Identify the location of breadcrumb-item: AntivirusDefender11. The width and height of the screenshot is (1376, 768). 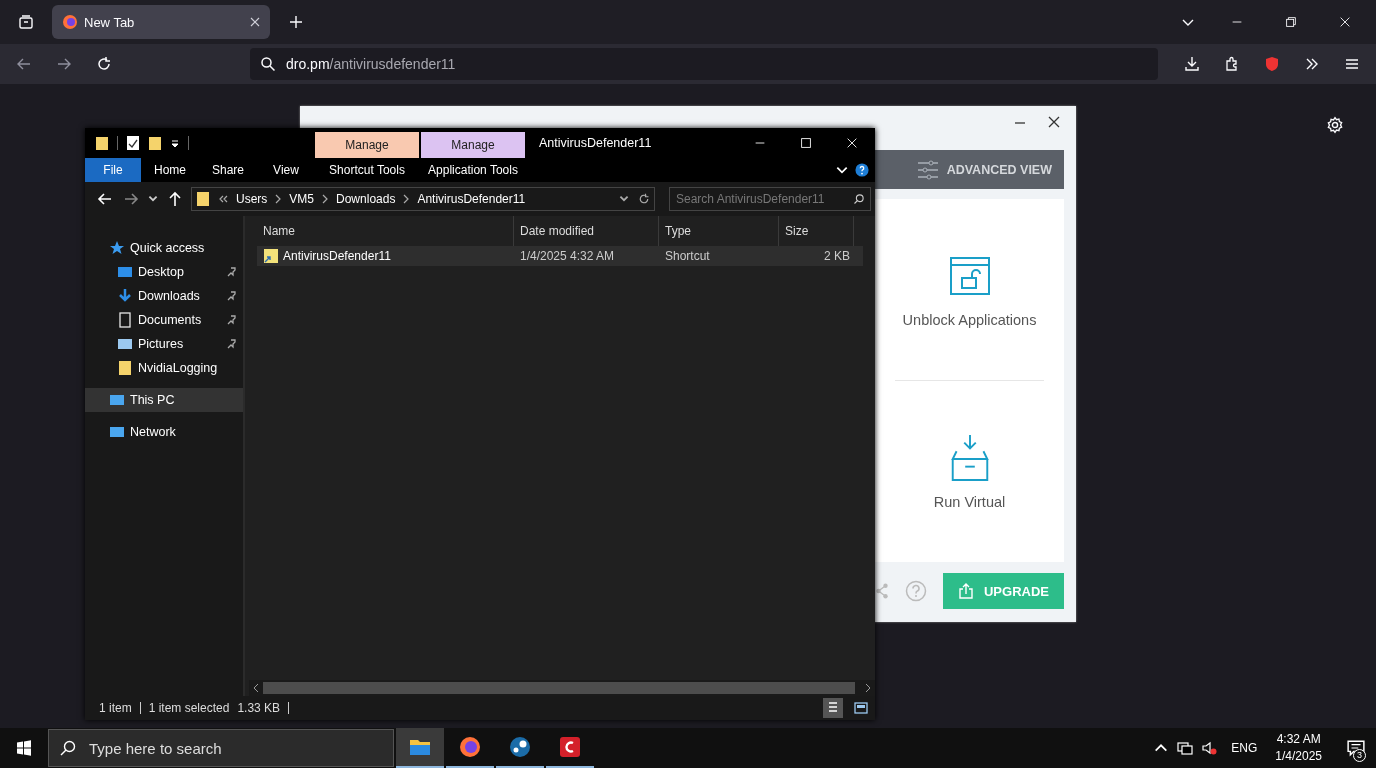
(471, 199).